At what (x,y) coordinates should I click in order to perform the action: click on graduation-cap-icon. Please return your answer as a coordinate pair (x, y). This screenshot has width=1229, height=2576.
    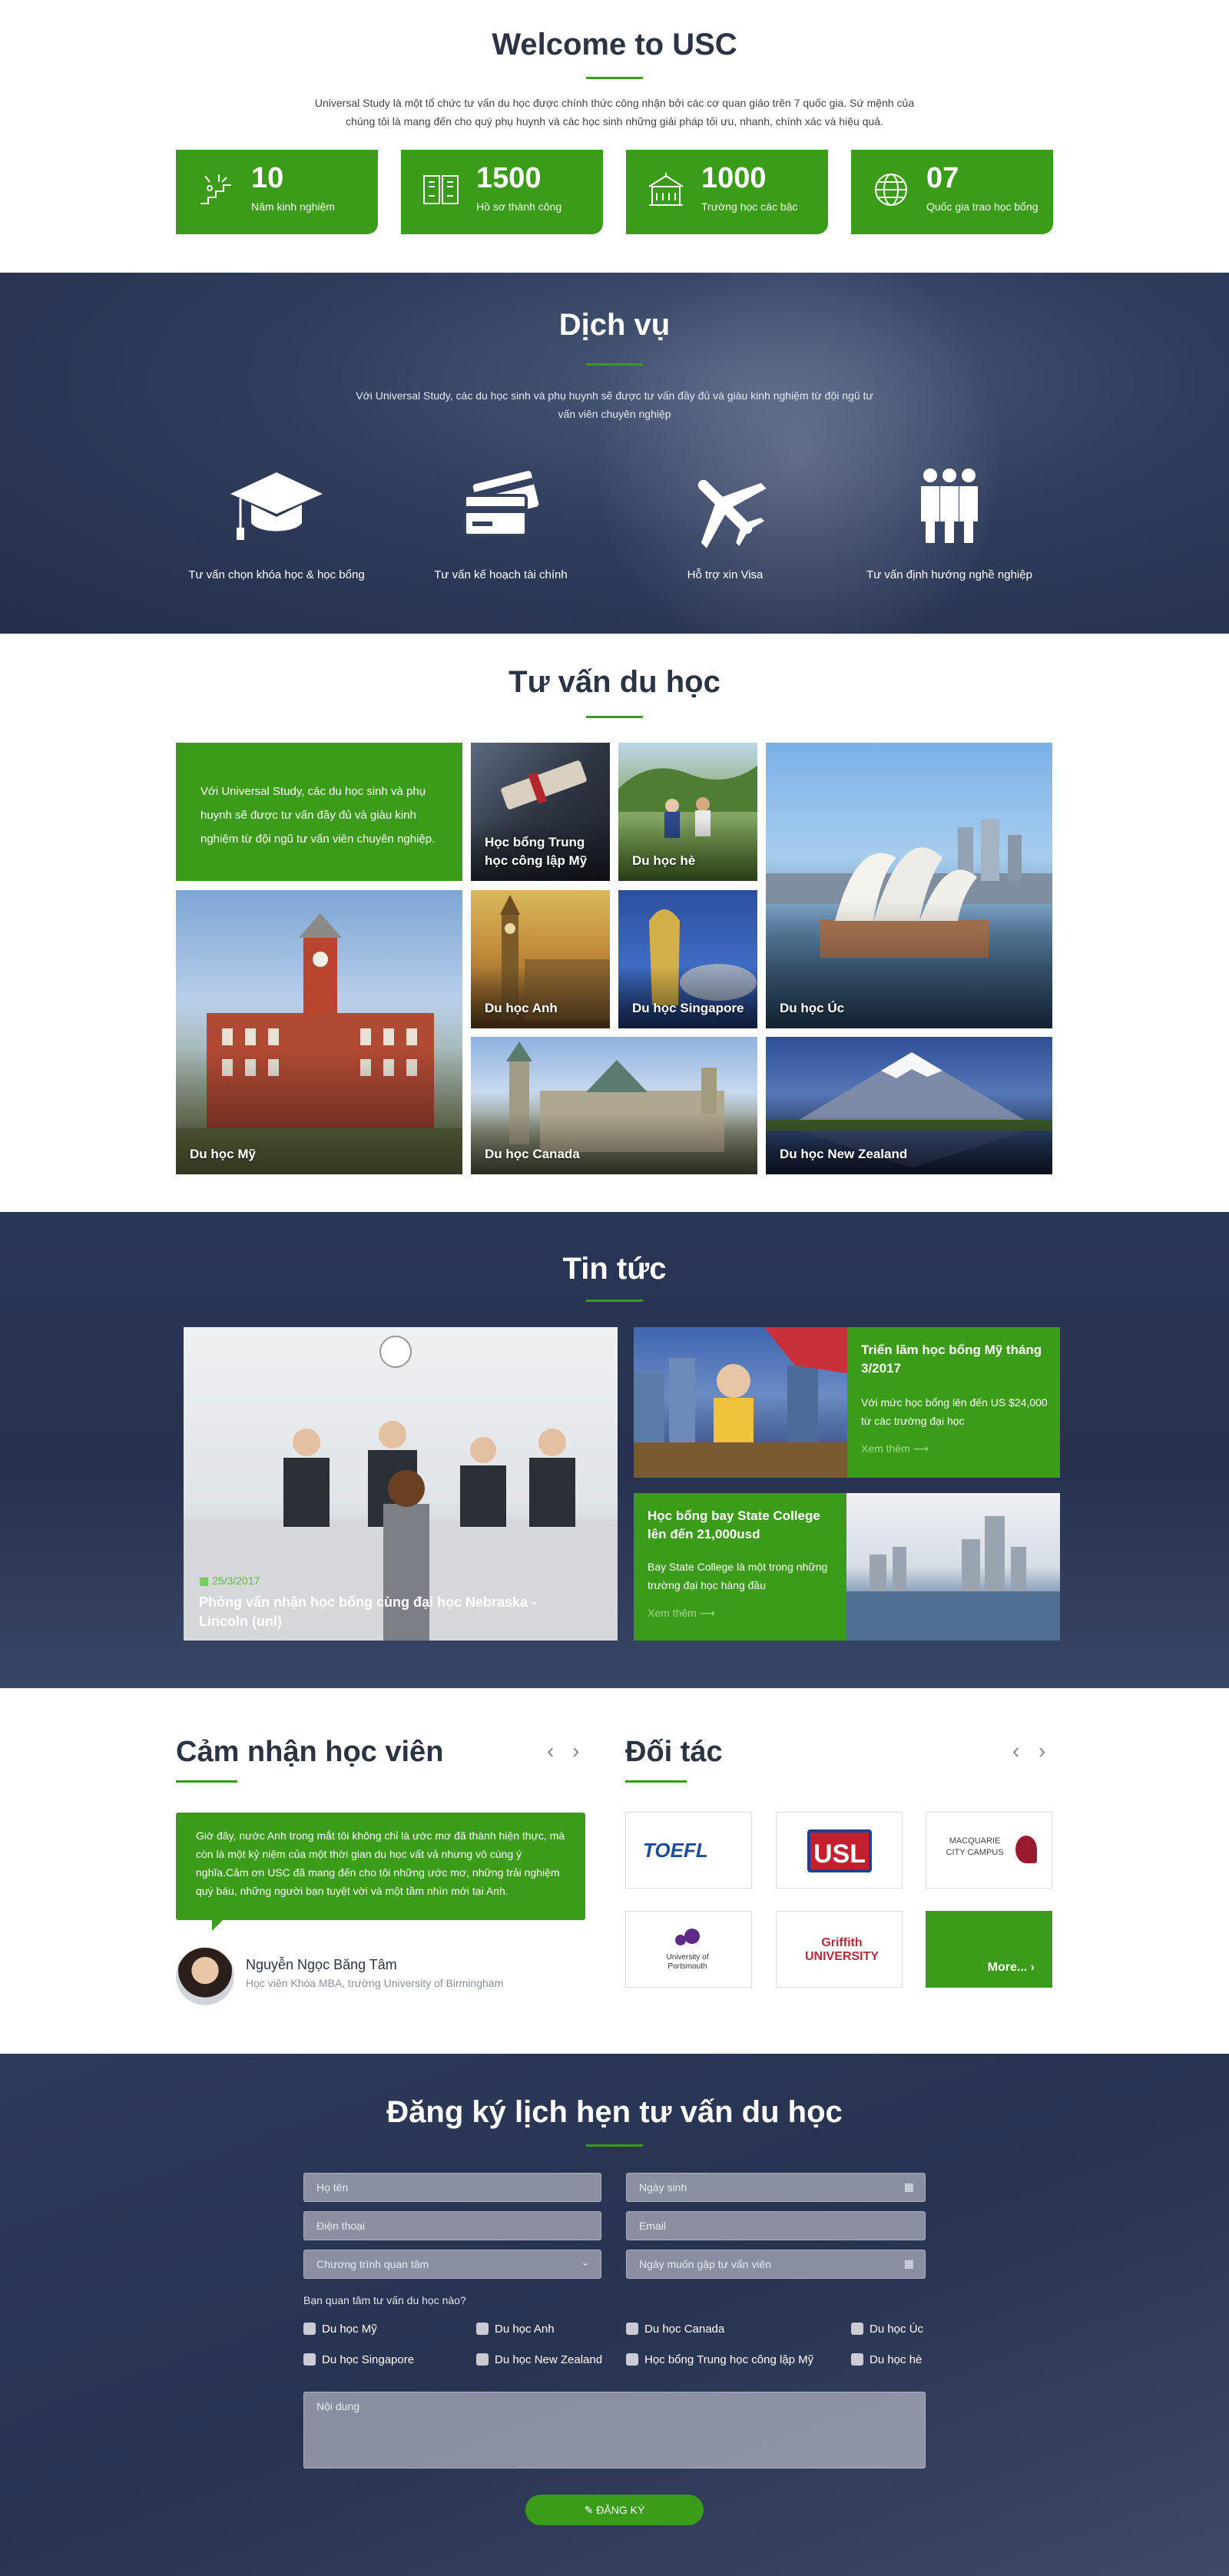
    Looking at the image, I should click on (276, 506).